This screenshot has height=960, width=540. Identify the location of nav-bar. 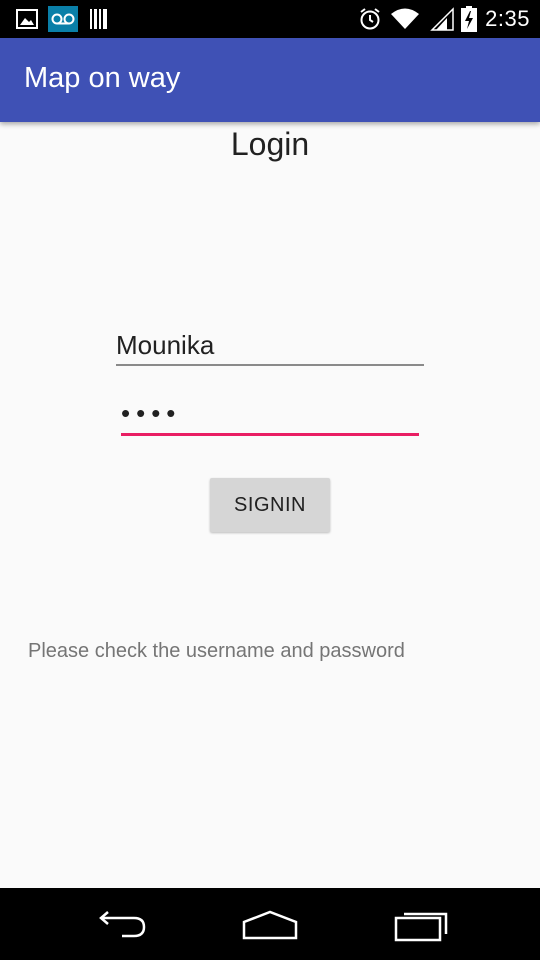
(270, 924).